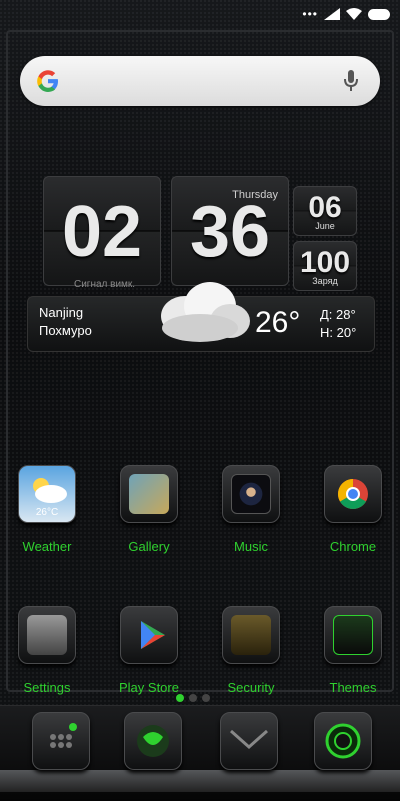  I want to click on clock-hour: 02, so click(102, 232).